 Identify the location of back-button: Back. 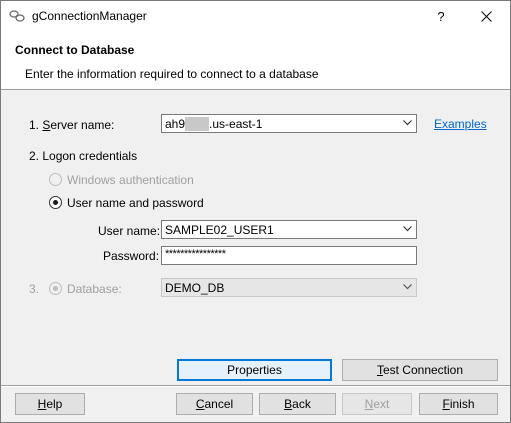
(297, 404).